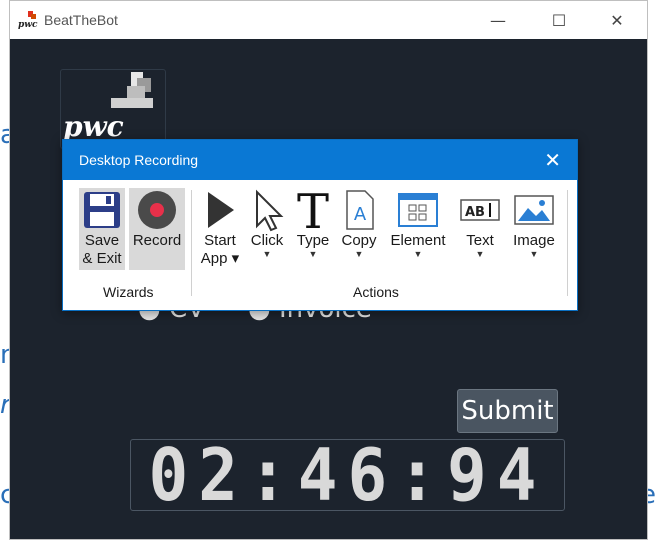 The image size is (657, 548). I want to click on dialog-header: Desktop Recording ✕, so click(320, 160).